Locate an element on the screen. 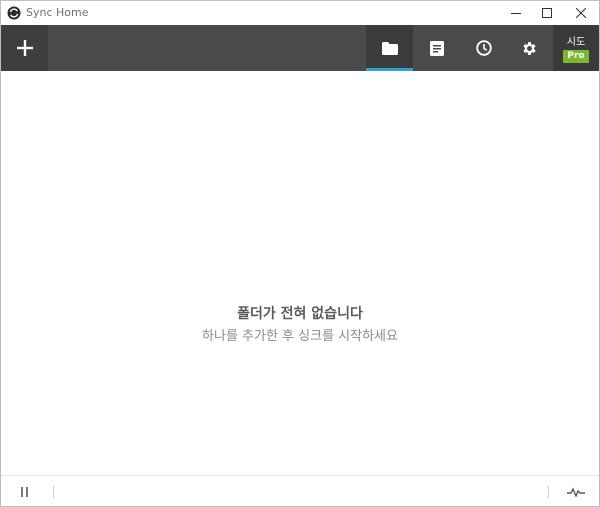  close-button is located at coordinates (581, 13).